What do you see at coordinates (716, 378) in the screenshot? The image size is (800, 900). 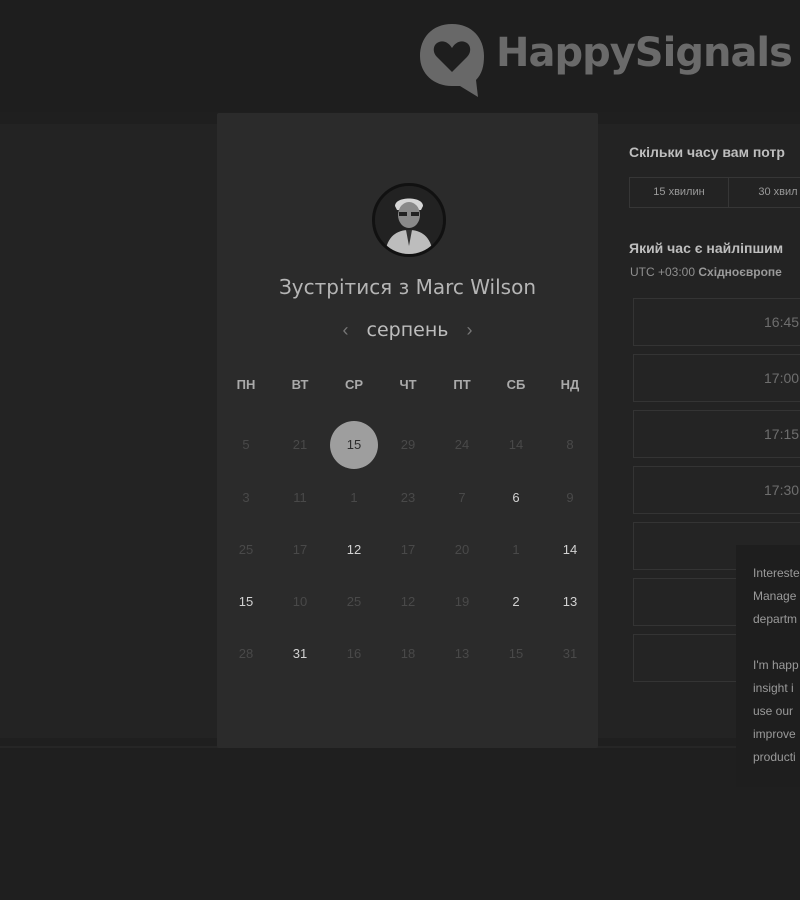 I see `time-slot: 17:00` at bounding box center [716, 378].